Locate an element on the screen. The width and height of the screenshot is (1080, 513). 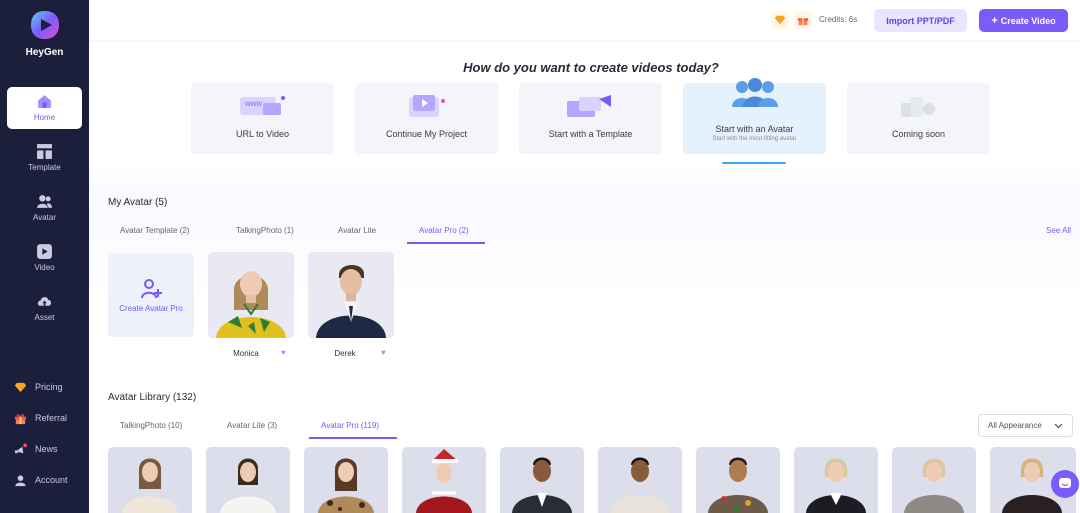
option-url-to-video: WWW URL to Video is located at coordinates (262, 118).